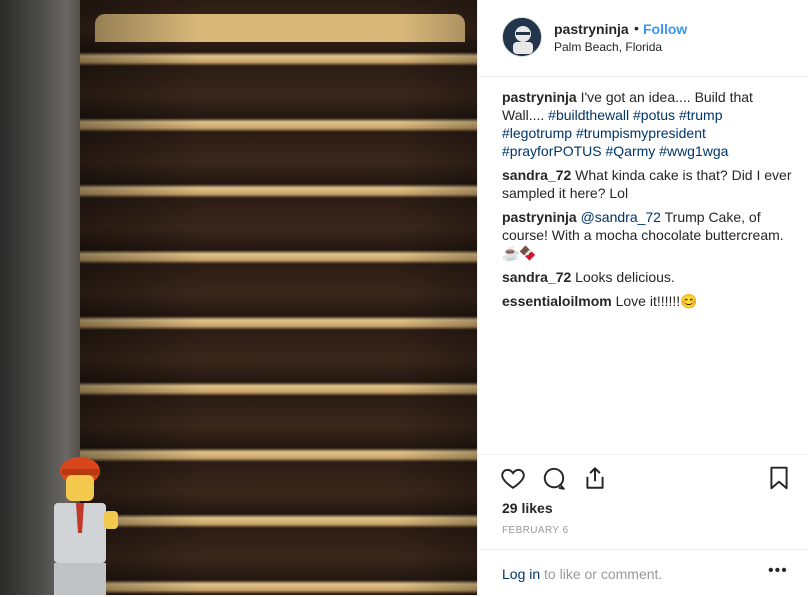 The width and height of the screenshot is (808, 597). What do you see at coordinates (779, 478) in the screenshot?
I see `bookmark-icon` at bounding box center [779, 478].